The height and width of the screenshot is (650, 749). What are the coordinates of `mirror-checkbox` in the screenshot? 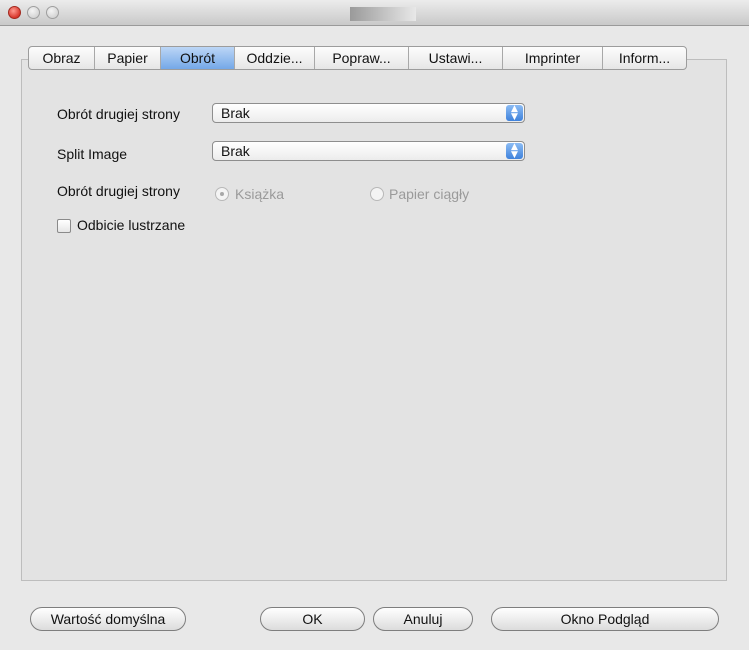 It's located at (64, 226).